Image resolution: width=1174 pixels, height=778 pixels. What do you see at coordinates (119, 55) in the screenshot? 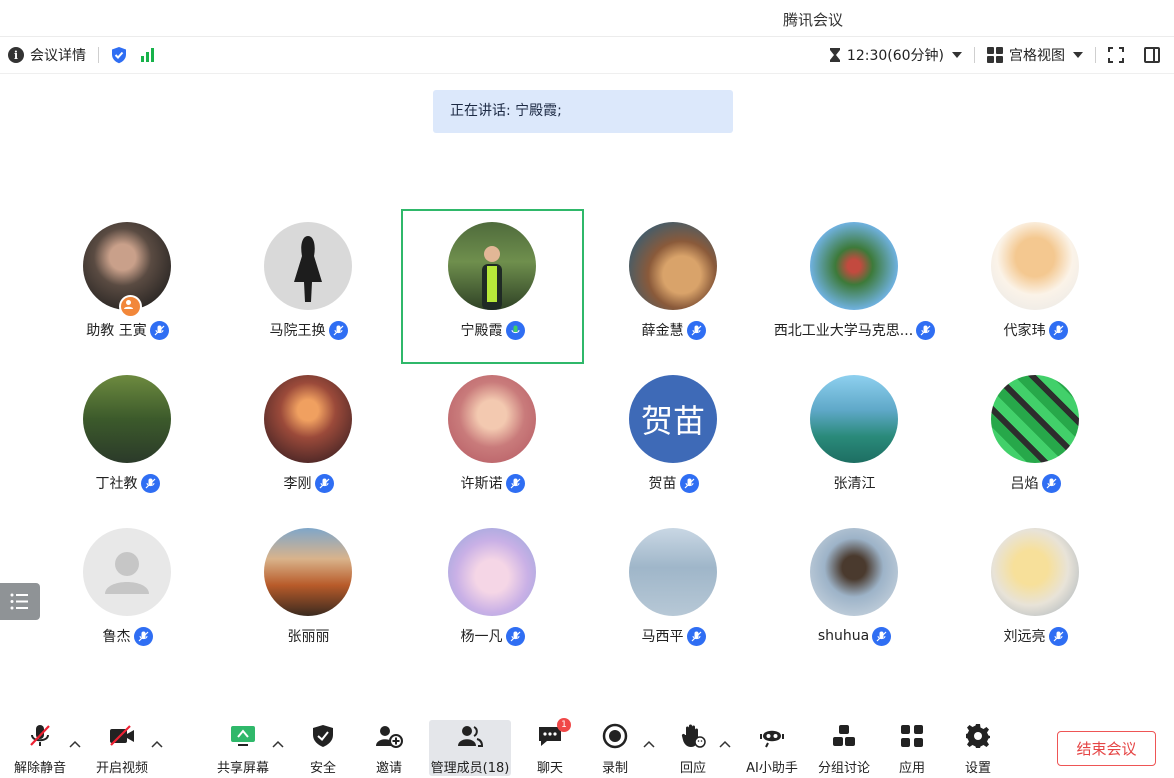
I see `shield-icon` at bounding box center [119, 55].